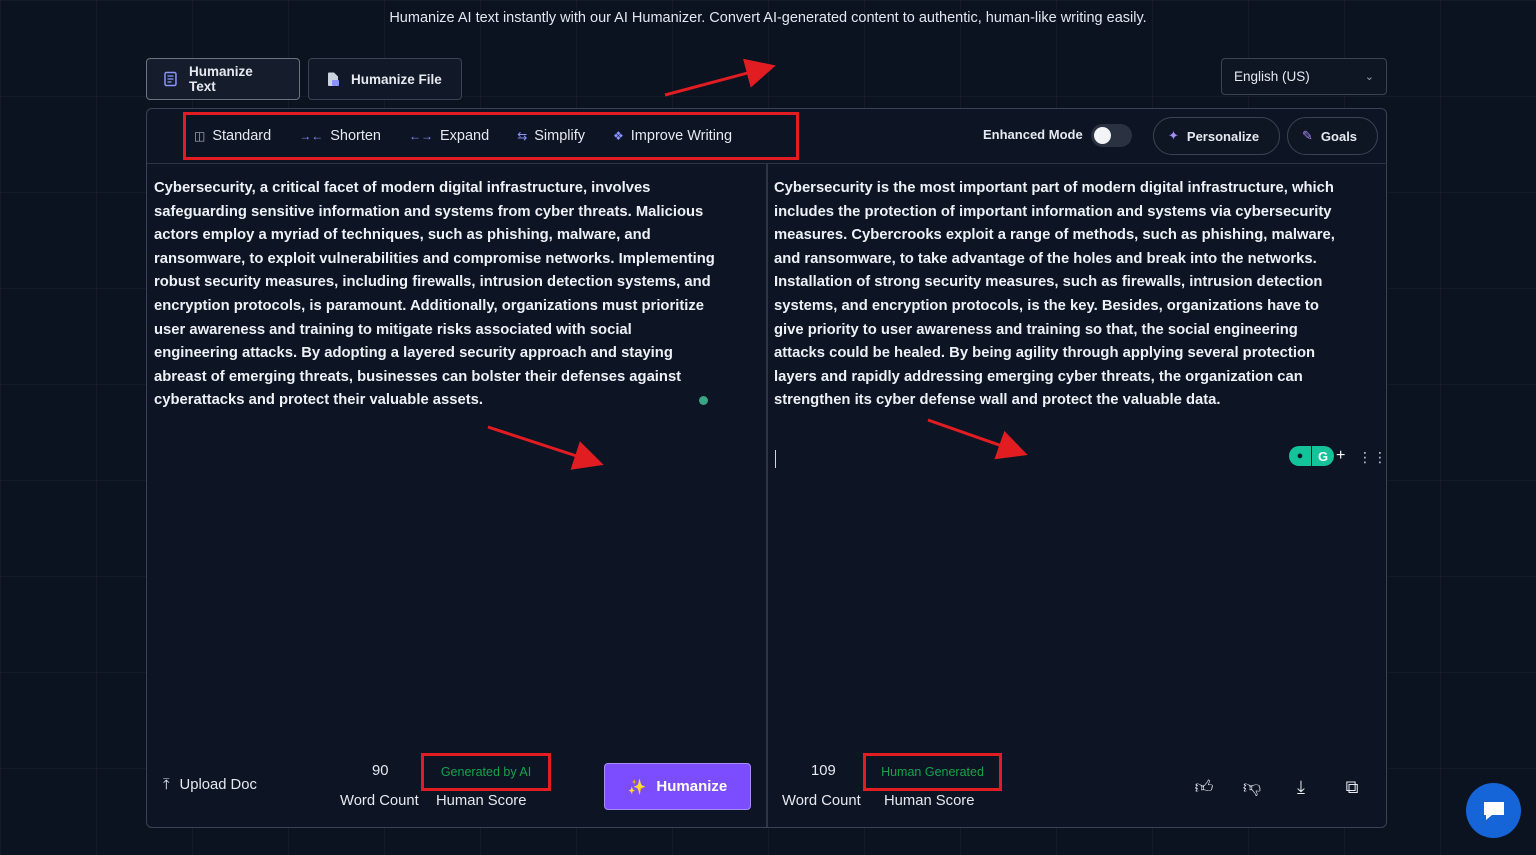 This screenshot has width=1536, height=855. I want to click on mode-shorten: →← Shorten, so click(340, 136).